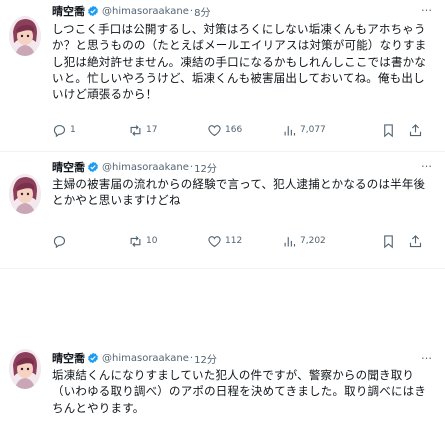 This screenshot has width=445, height=445. I want to click on action-bar: 1 17 166 7,077, so click(243, 130).